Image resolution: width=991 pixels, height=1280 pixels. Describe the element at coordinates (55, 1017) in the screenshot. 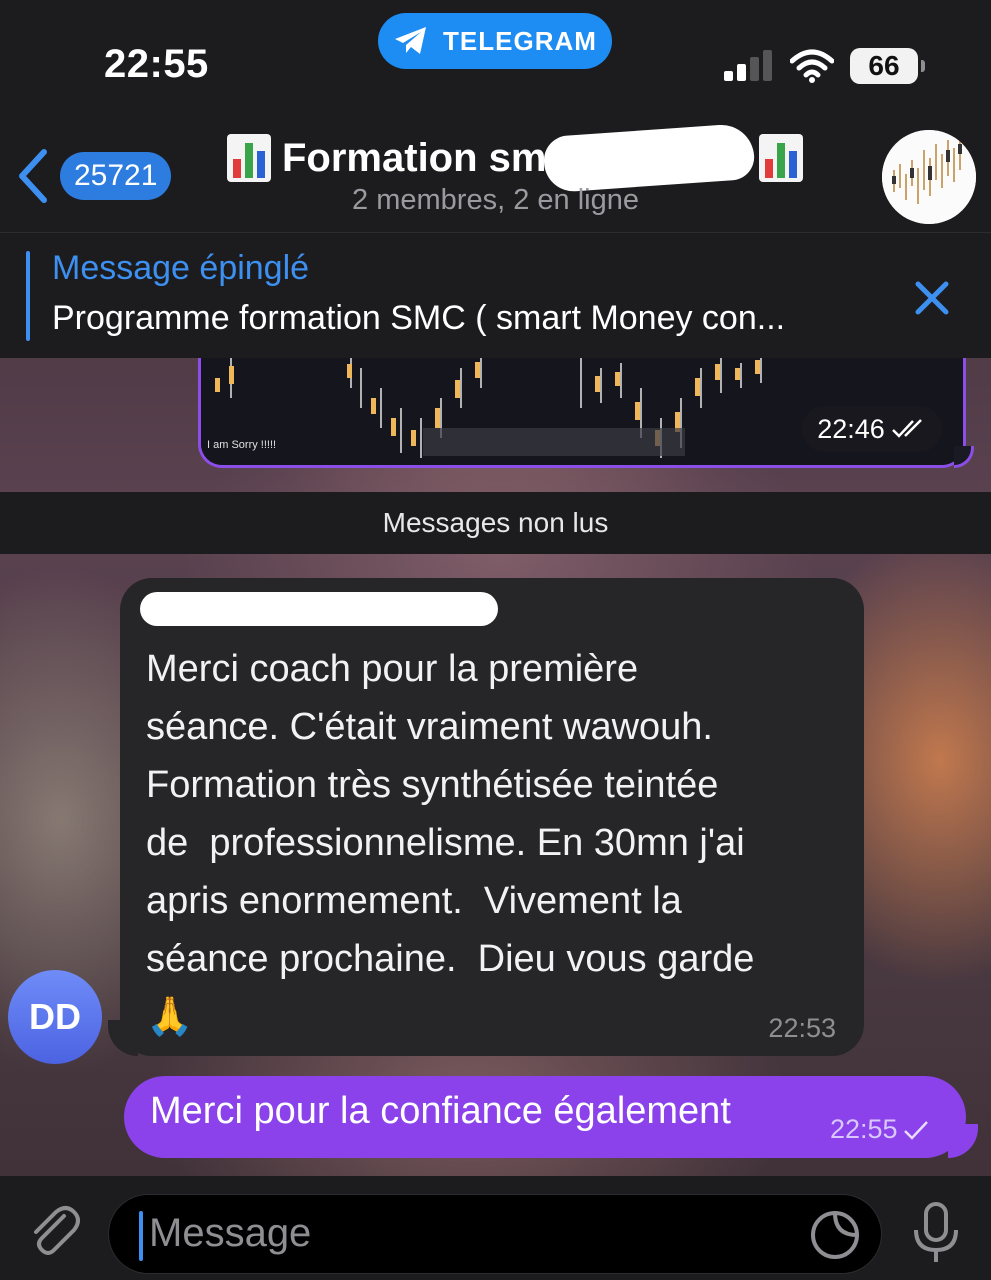

I see `sender-avatar: DD` at that location.